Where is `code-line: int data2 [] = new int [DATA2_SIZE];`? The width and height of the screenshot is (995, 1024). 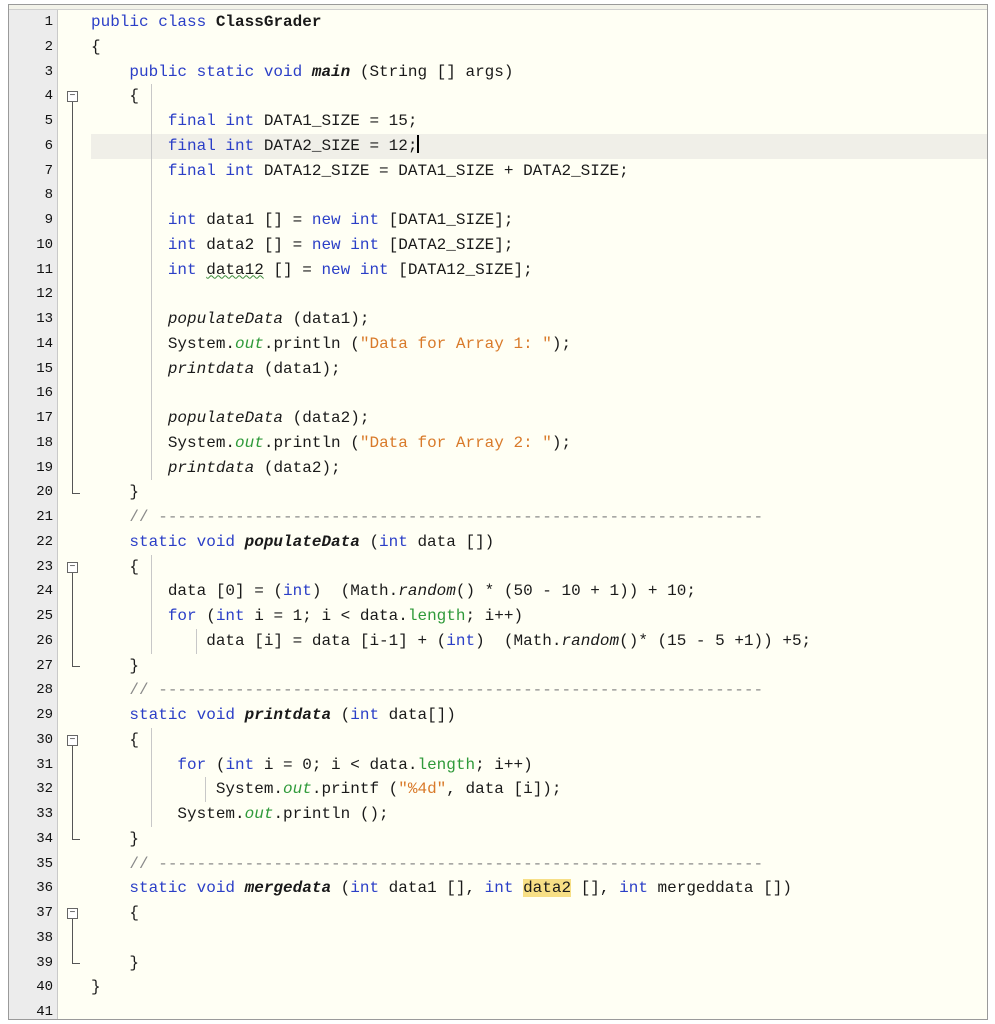 code-line: int data2 [] = new int [DATA2_SIZE]; is located at coordinates (539, 245).